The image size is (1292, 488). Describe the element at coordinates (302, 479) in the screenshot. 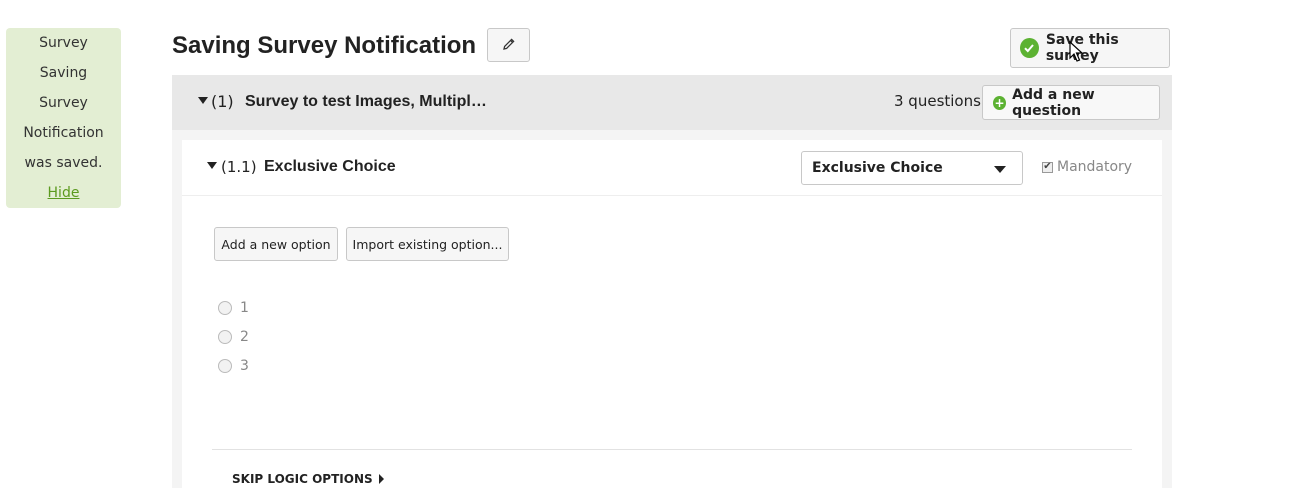

I see `skip-logic-label: SKIP LOGIC OPTIONS` at that location.